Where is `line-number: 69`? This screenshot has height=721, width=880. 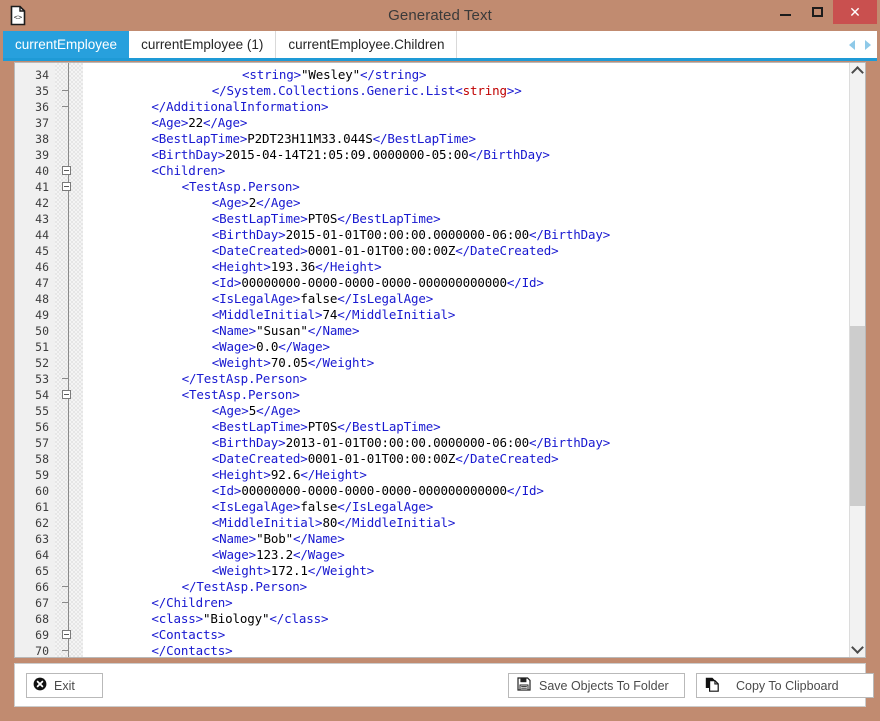 line-number: 69 is located at coordinates (42, 635).